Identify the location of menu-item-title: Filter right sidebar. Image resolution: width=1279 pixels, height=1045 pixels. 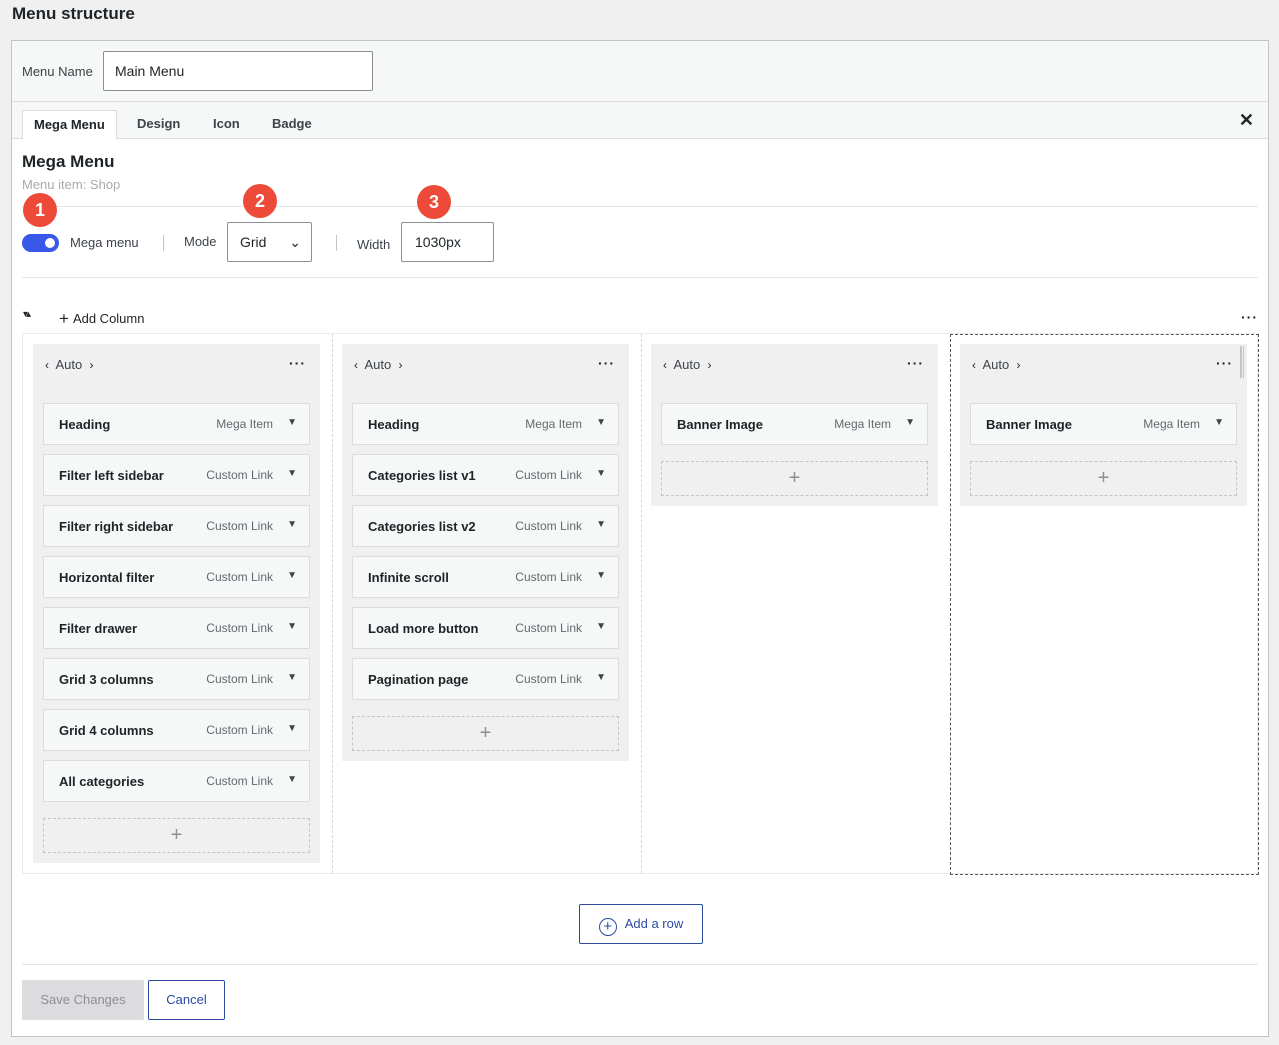
(116, 526).